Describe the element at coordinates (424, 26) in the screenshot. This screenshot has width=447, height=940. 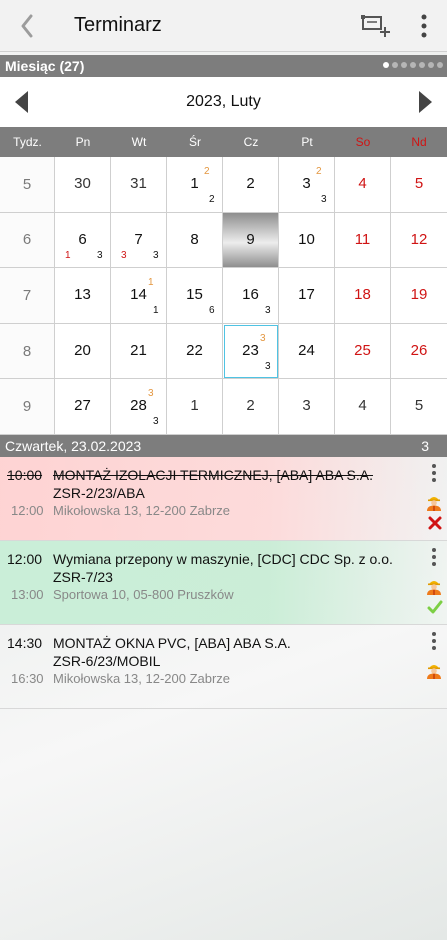
I see `overflow-menu-button` at that location.